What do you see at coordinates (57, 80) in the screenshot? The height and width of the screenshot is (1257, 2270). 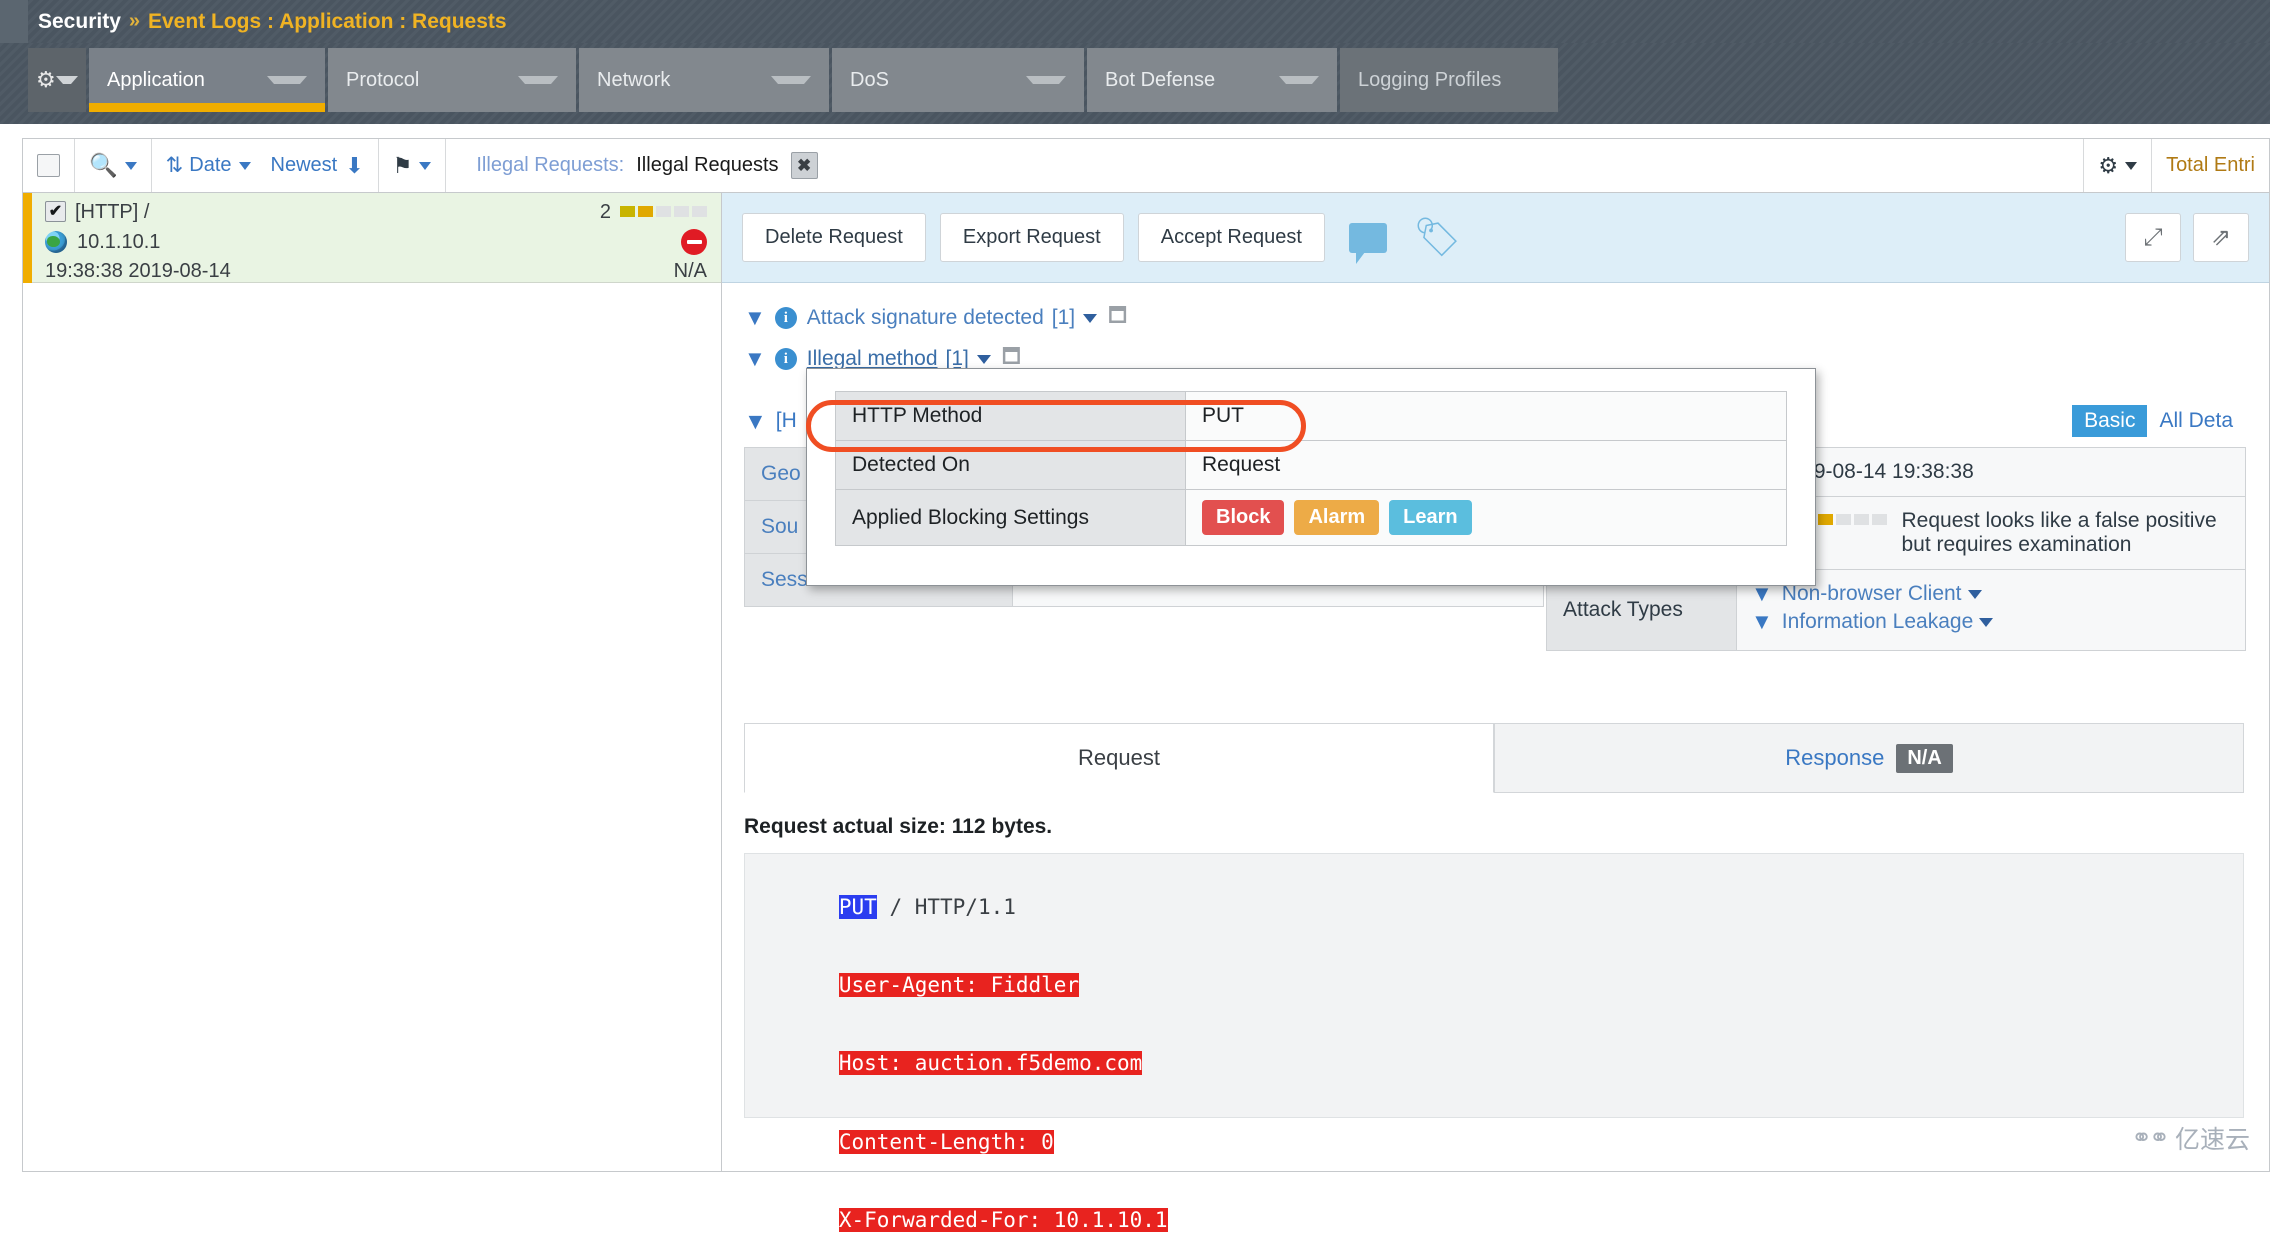 I see `tab-settings-gear: ⚙` at bounding box center [57, 80].